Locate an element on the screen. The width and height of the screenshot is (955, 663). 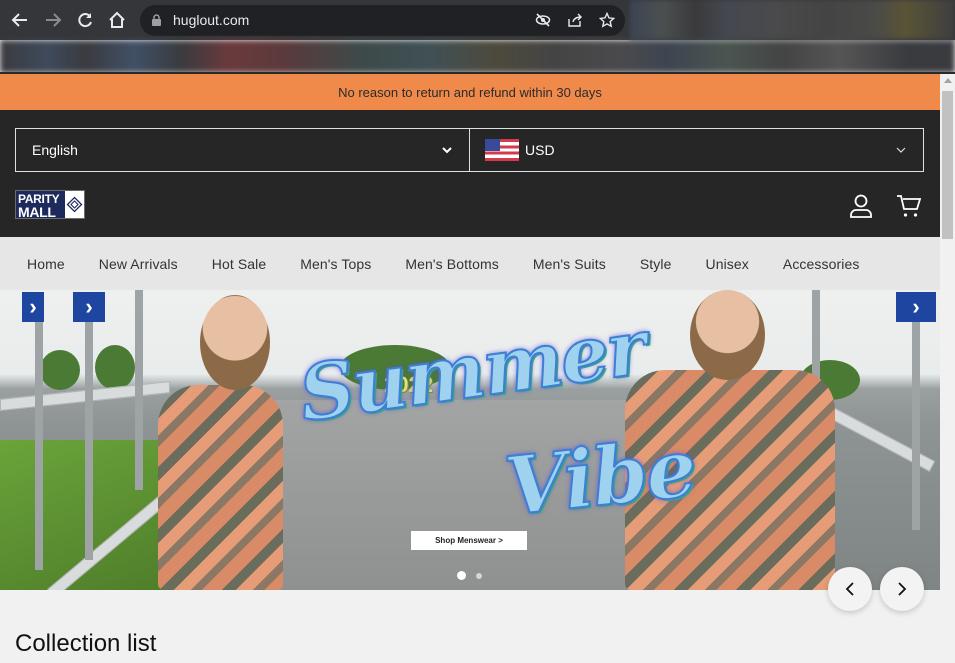
bookmarks-bar is located at coordinates (477, 56).